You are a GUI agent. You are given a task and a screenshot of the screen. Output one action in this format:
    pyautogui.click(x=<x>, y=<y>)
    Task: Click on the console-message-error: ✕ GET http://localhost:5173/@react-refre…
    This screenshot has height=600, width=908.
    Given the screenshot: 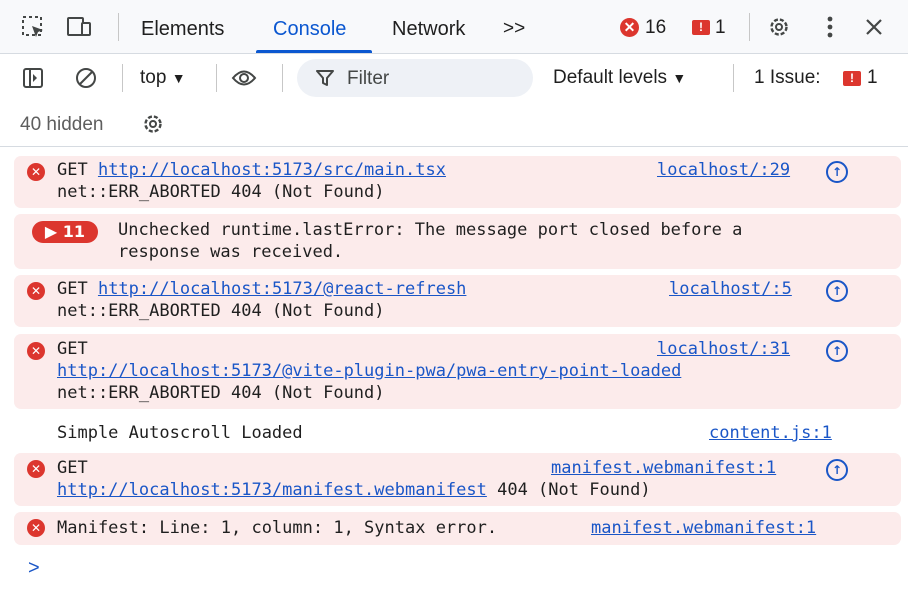 What is the action you would take?
    pyautogui.click(x=457, y=301)
    